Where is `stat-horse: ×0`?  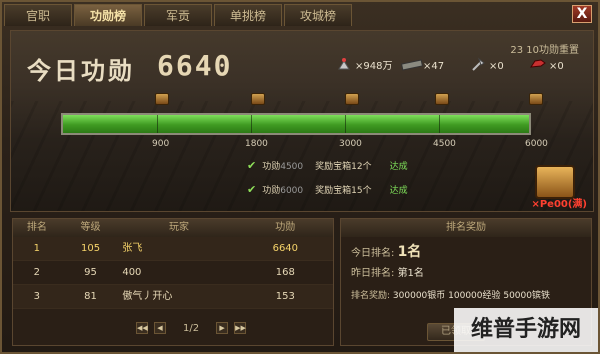
stat-horse: ×0 is located at coordinates (545, 66).